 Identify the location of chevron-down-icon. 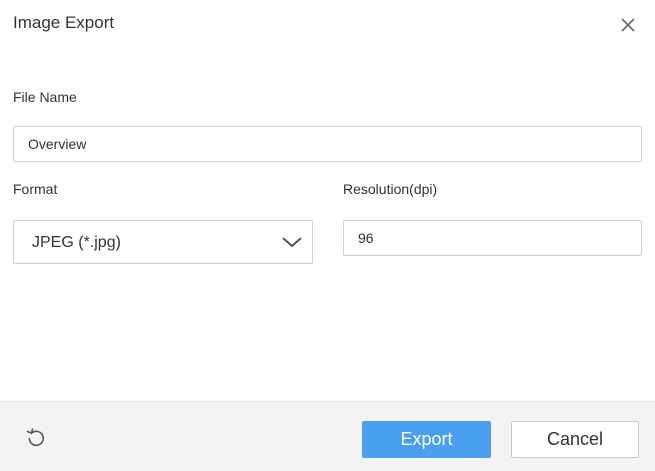
(292, 242).